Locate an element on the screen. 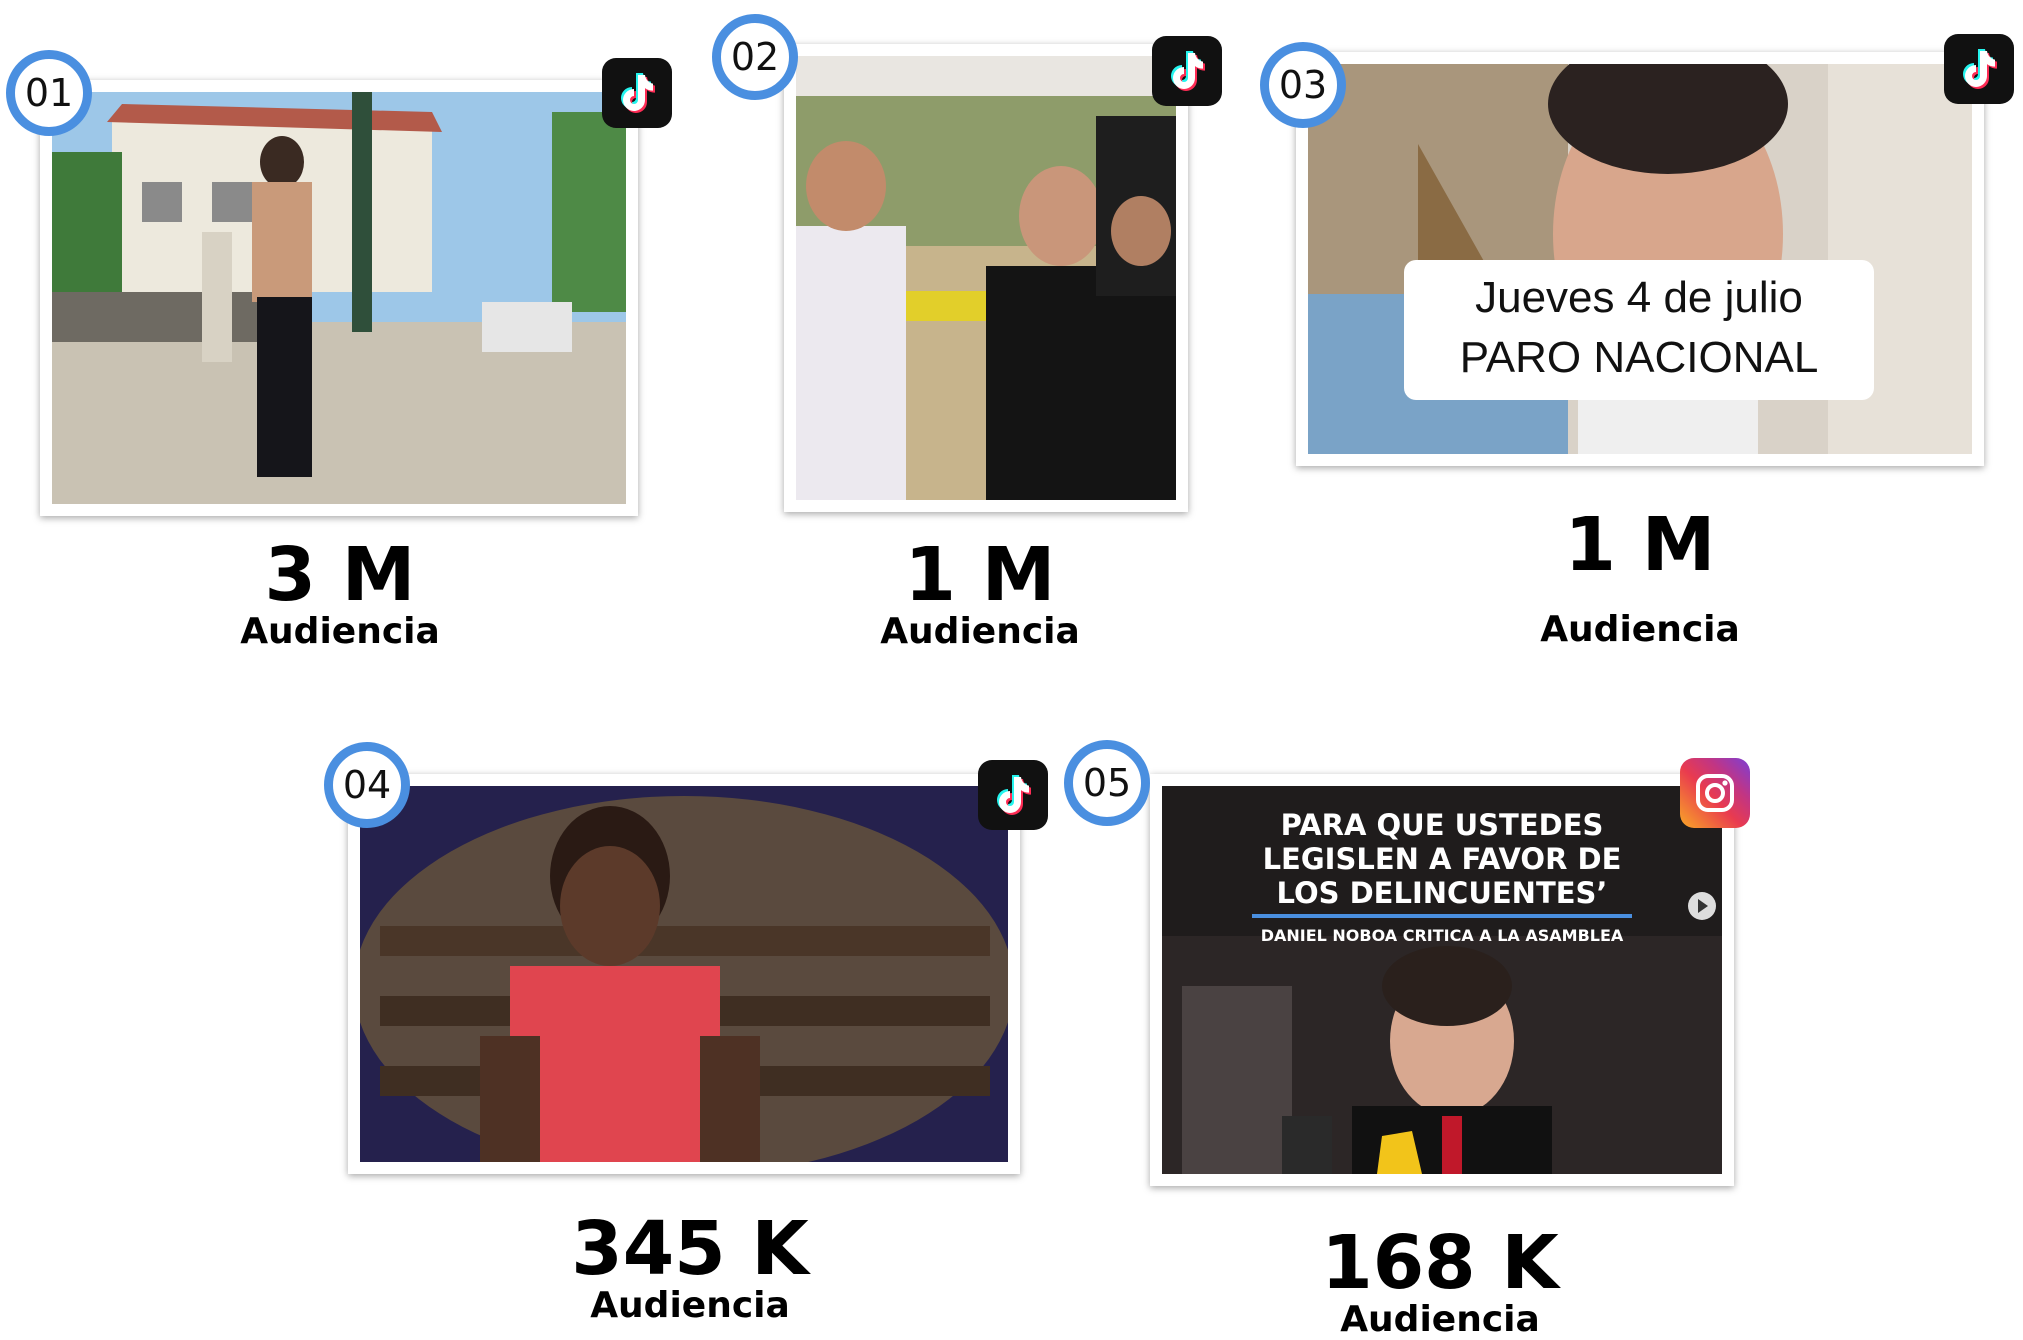 The width and height of the screenshot is (2023, 1340). video-caption-overlay: Jueves 4 de julio PARO NACIONAL is located at coordinates (1639, 330).